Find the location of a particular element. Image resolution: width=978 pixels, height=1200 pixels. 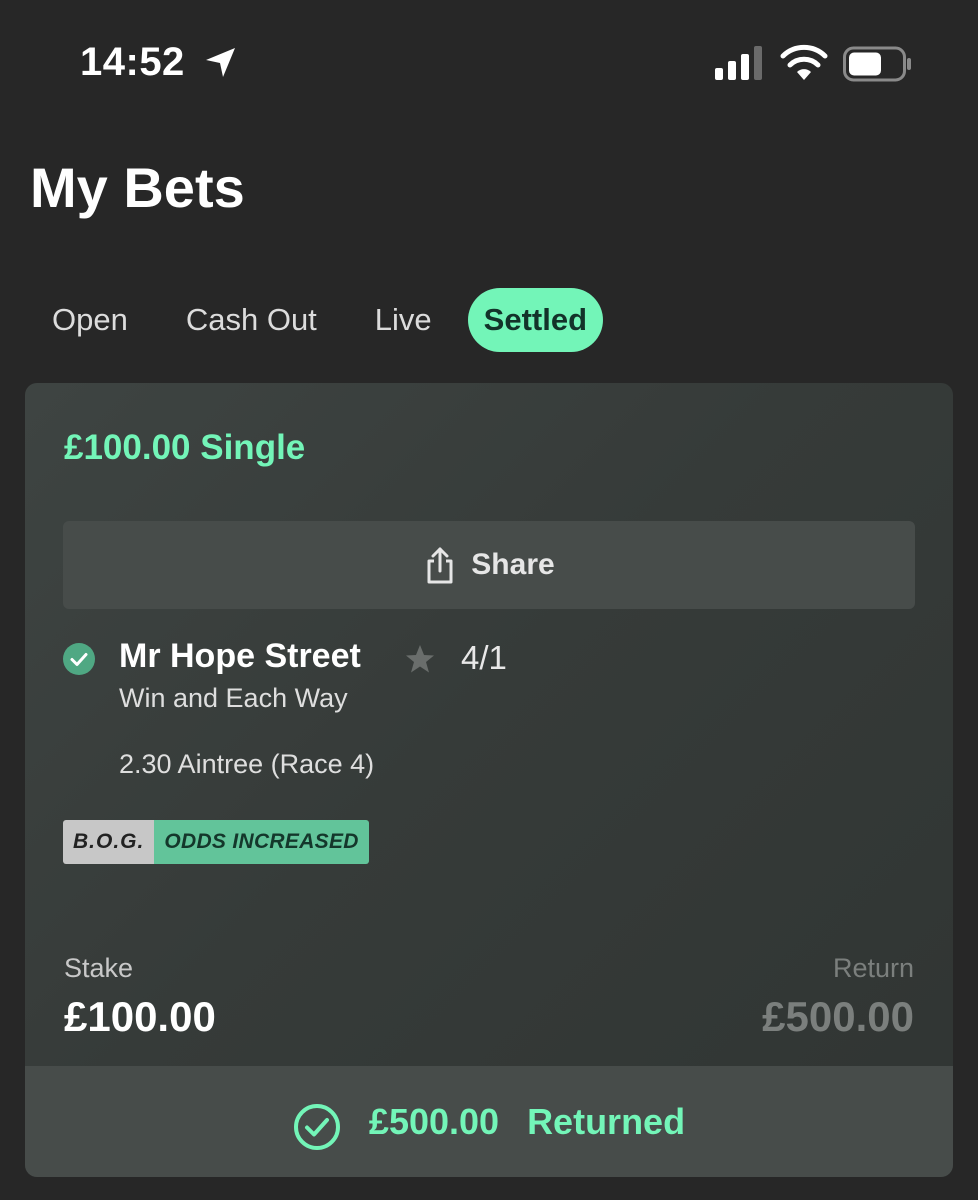

return-label: Return is located at coordinates (873, 968).